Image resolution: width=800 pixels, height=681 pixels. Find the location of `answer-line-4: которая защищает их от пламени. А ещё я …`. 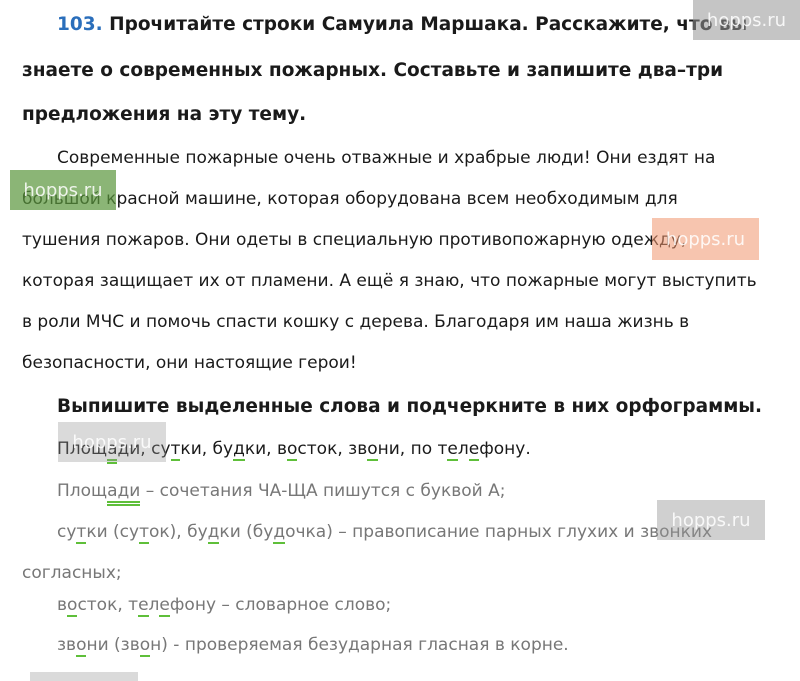

answer-line-4: которая защищает их от пламени. А ещё я … is located at coordinates (389, 281).